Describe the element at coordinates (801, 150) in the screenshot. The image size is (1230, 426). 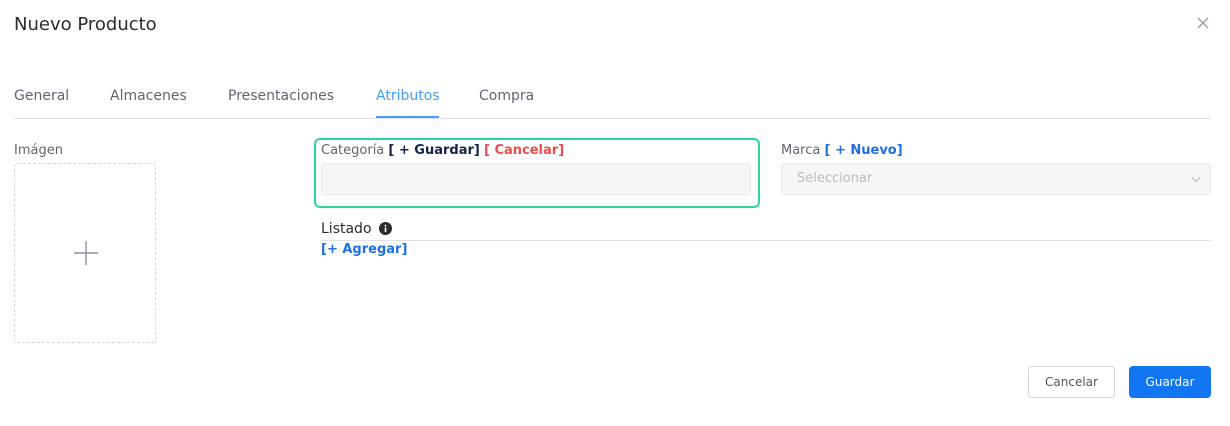
I see `marca-label: Marca` at that location.